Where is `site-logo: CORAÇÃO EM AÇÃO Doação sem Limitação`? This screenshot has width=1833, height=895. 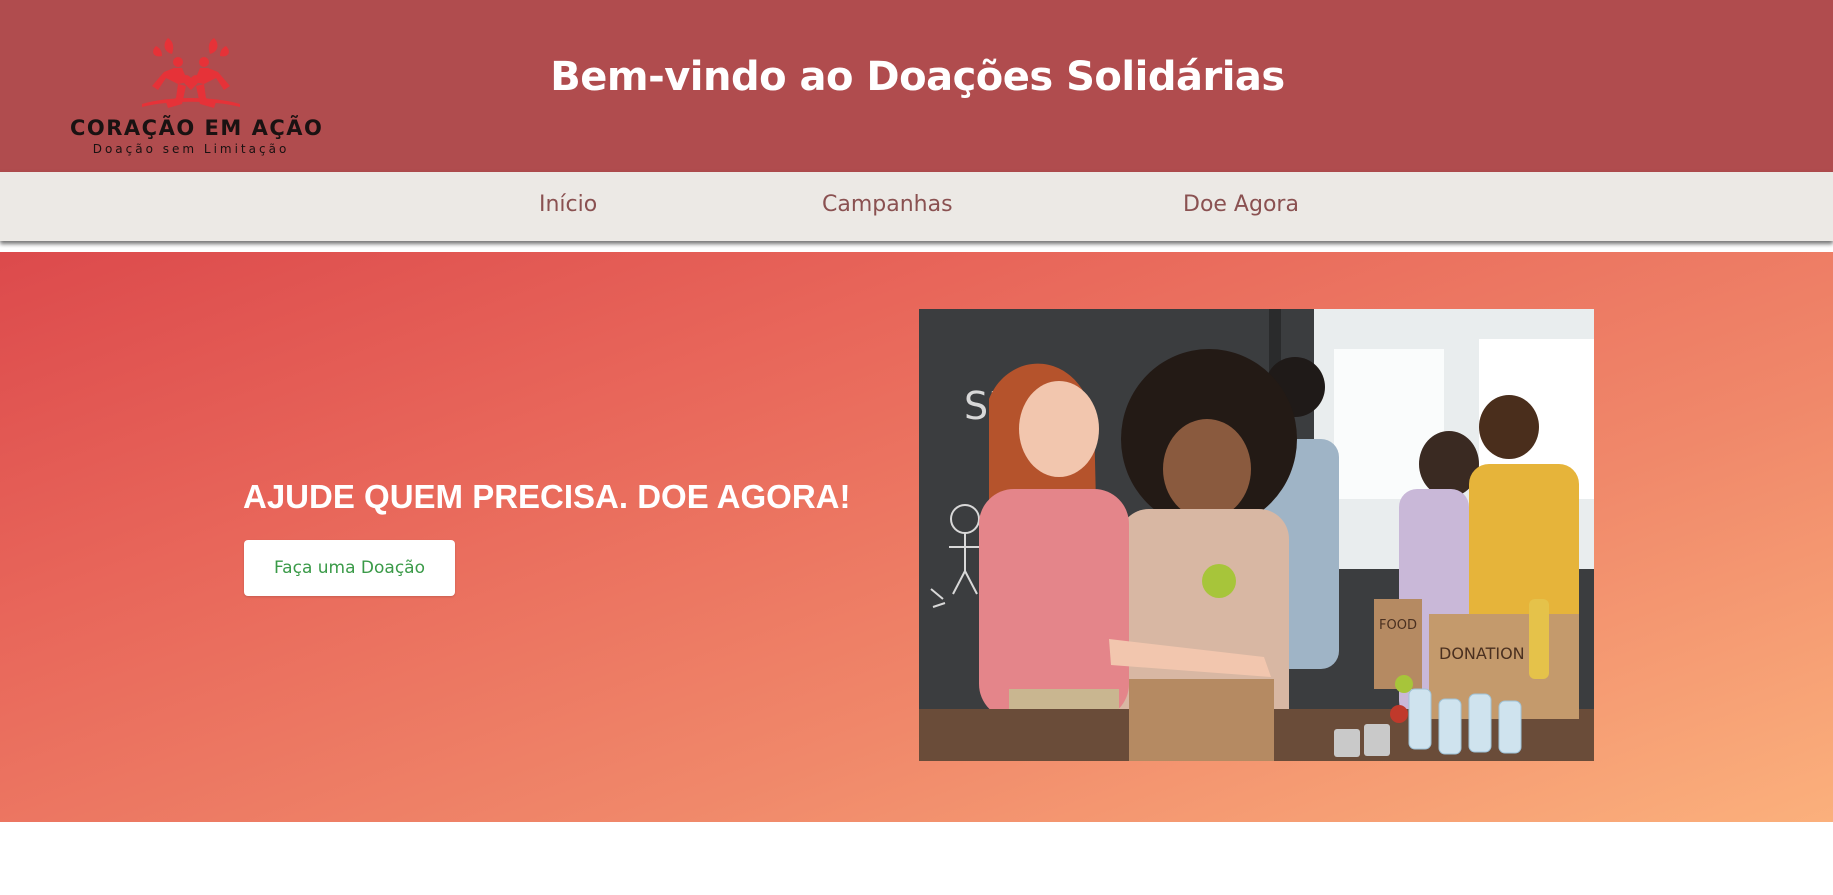 site-logo: CORAÇÃO EM AÇÃO Doação sem Limitação is located at coordinates (197, 97).